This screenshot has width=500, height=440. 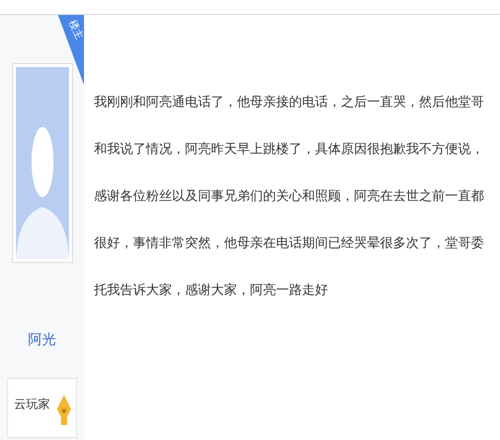 What do you see at coordinates (64, 410) in the screenshot?
I see `pen-nib-icon` at bounding box center [64, 410].